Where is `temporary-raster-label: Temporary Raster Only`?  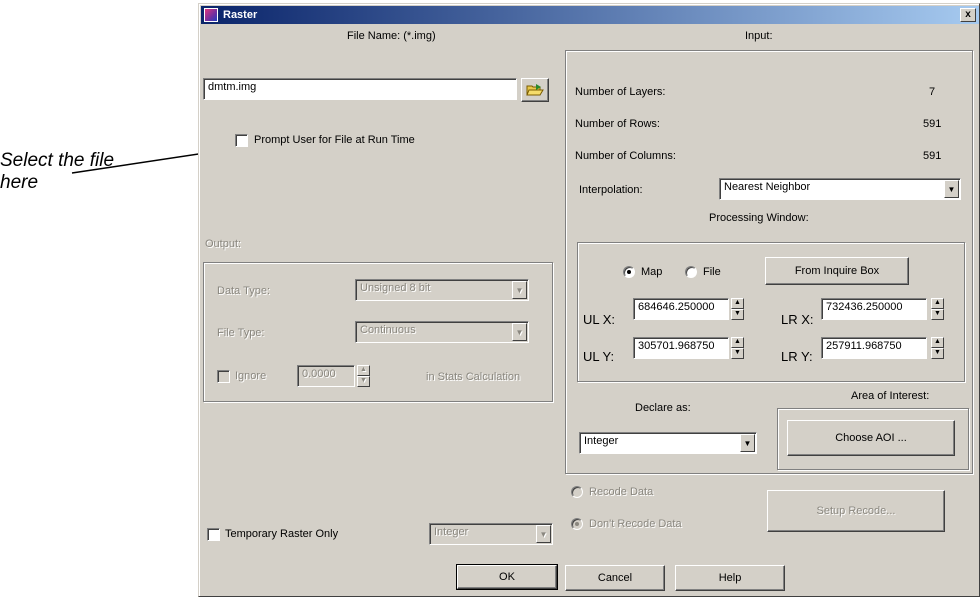 temporary-raster-label: Temporary Raster Only is located at coordinates (282, 534).